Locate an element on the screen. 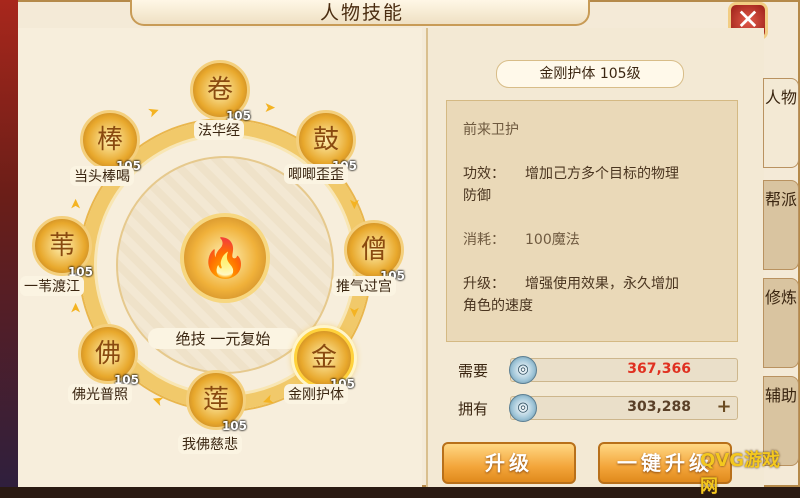  skill-label: 推气过宫 is located at coordinates (364, 286).